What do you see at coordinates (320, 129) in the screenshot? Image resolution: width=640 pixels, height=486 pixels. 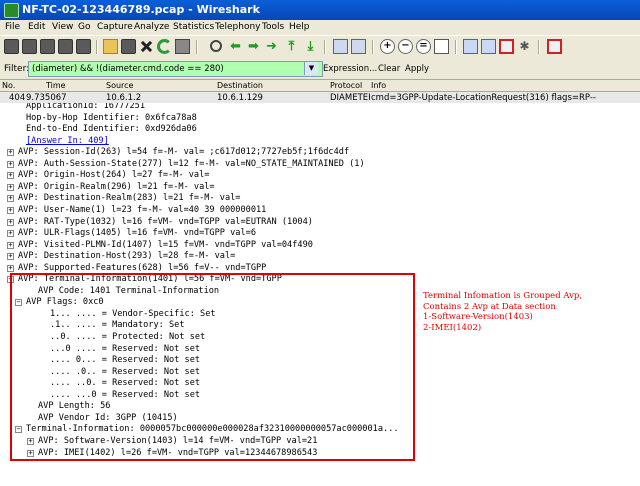 I see `tree-item: End-to-End Identifier: 0xd926da06` at bounding box center [320, 129].